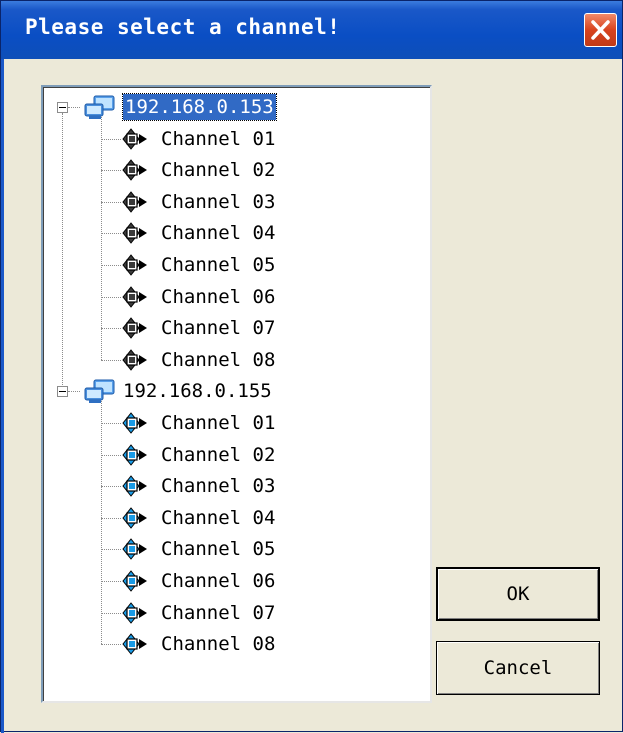 Image resolution: width=623 pixels, height=733 pixels. I want to click on close-icon, so click(600, 30).